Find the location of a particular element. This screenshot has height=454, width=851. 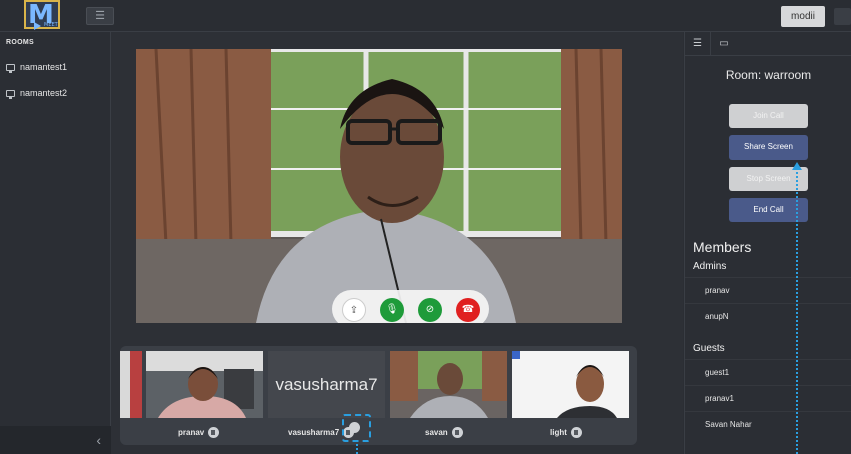

top-bar: M MEET ☰ modii is located at coordinates (425, 16).